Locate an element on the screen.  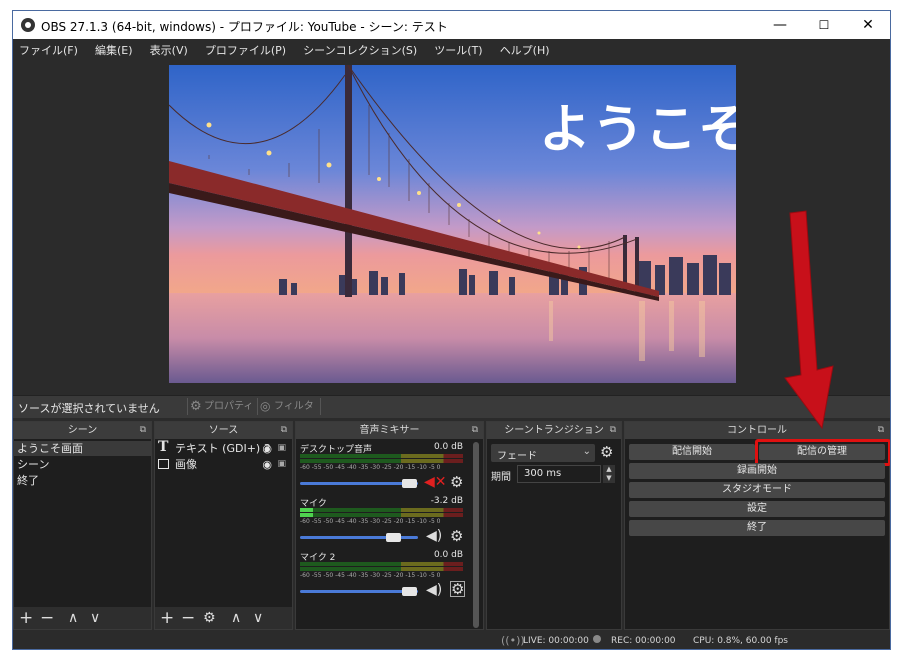
image-icon is located at coordinates (163, 464).